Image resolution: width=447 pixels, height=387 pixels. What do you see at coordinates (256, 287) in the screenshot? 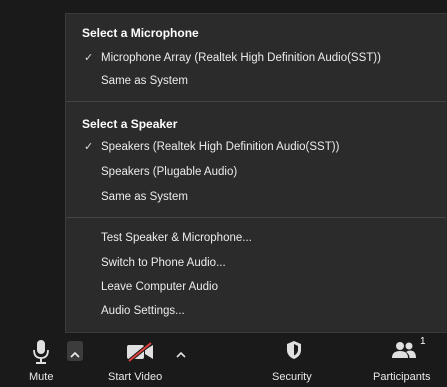
I see `menu-item-leave-computer-audio: Leave Computer Audio` at bounding box center [256, 287].